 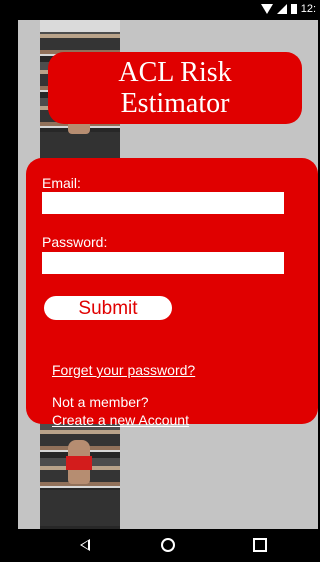 I want to click on header-card: ACL Risk Estimator, so click(x=175, y=88).